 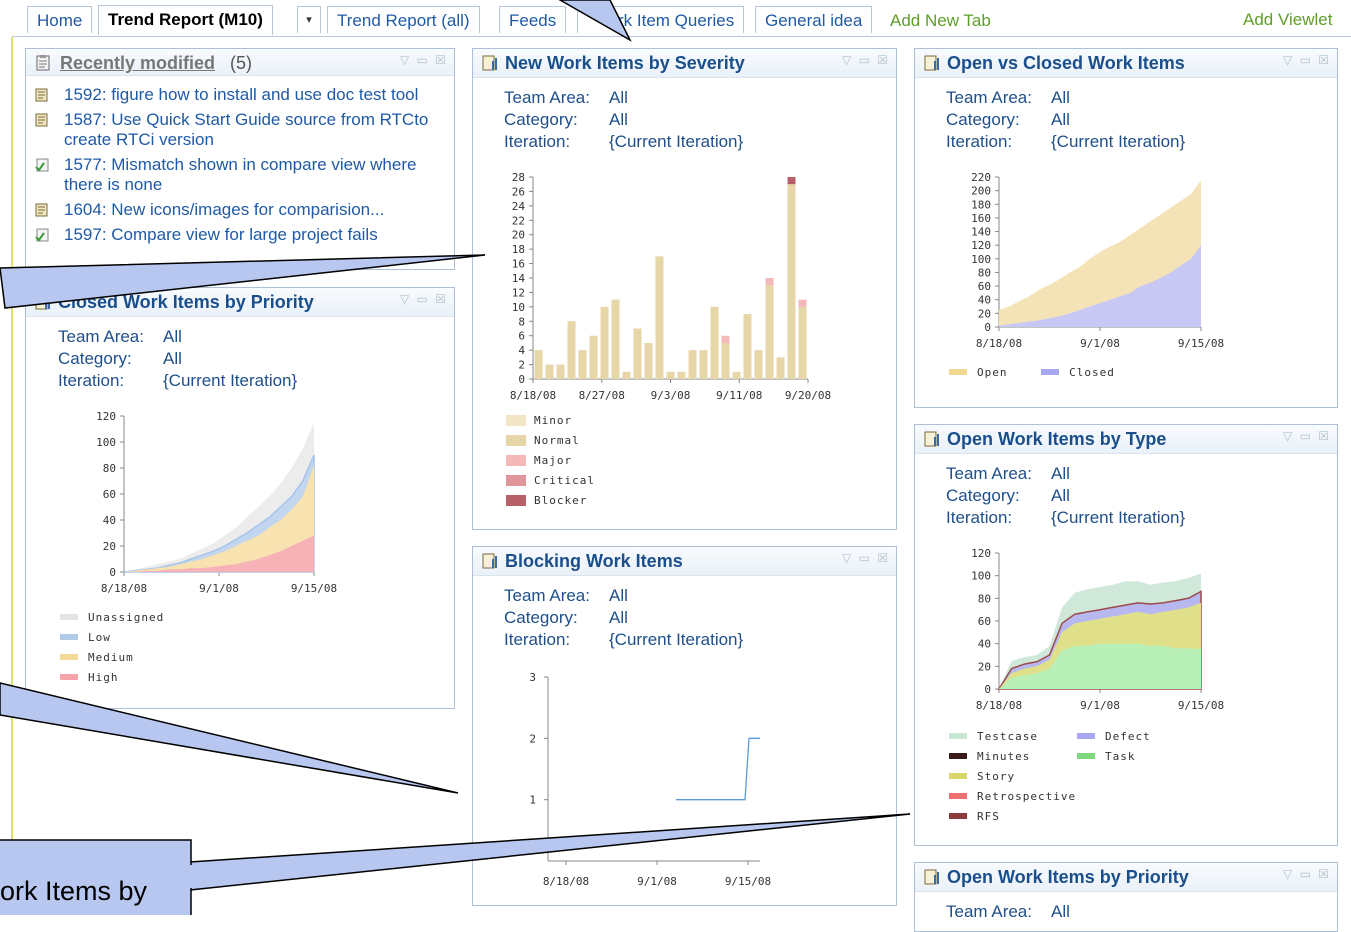 I want to click on callout-text: ork Items by, so click(x=74, y=891).